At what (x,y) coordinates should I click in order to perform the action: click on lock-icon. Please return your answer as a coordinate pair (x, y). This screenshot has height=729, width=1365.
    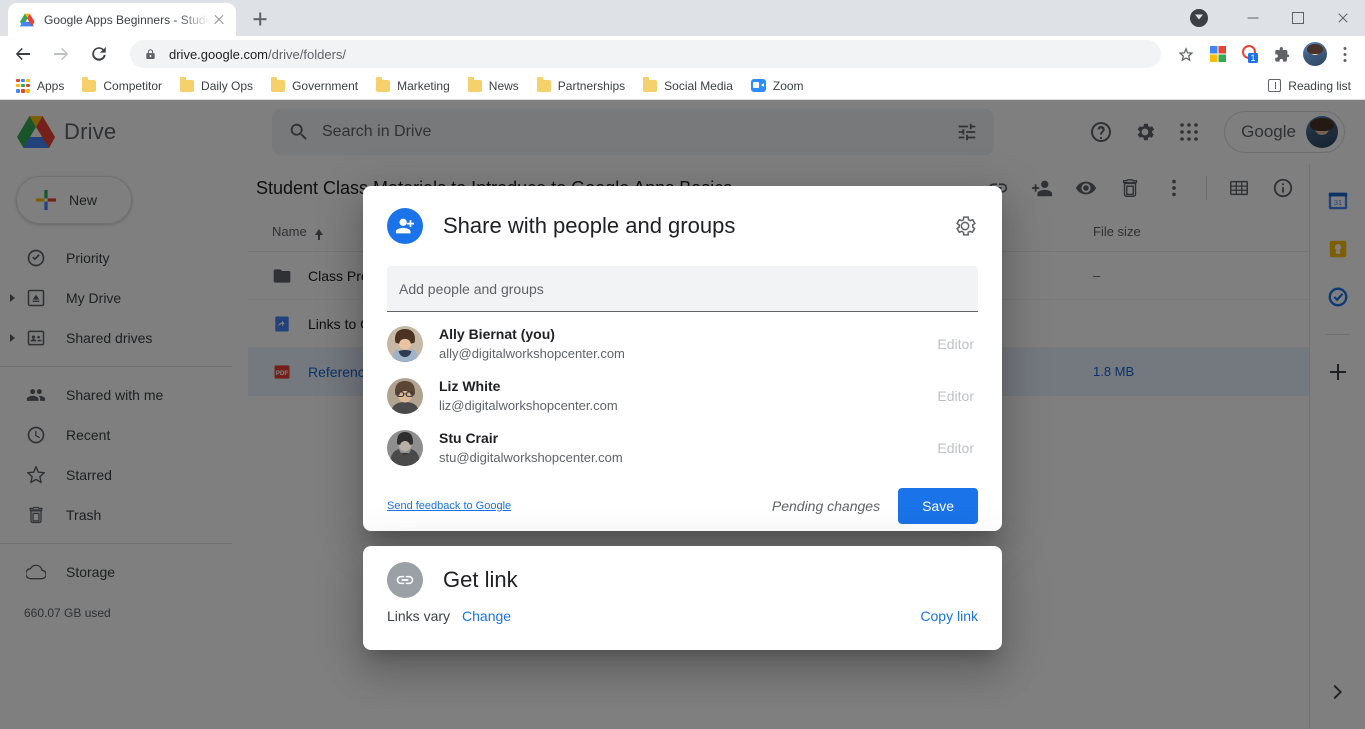
    Looking at the image, I should click on (150, 54).